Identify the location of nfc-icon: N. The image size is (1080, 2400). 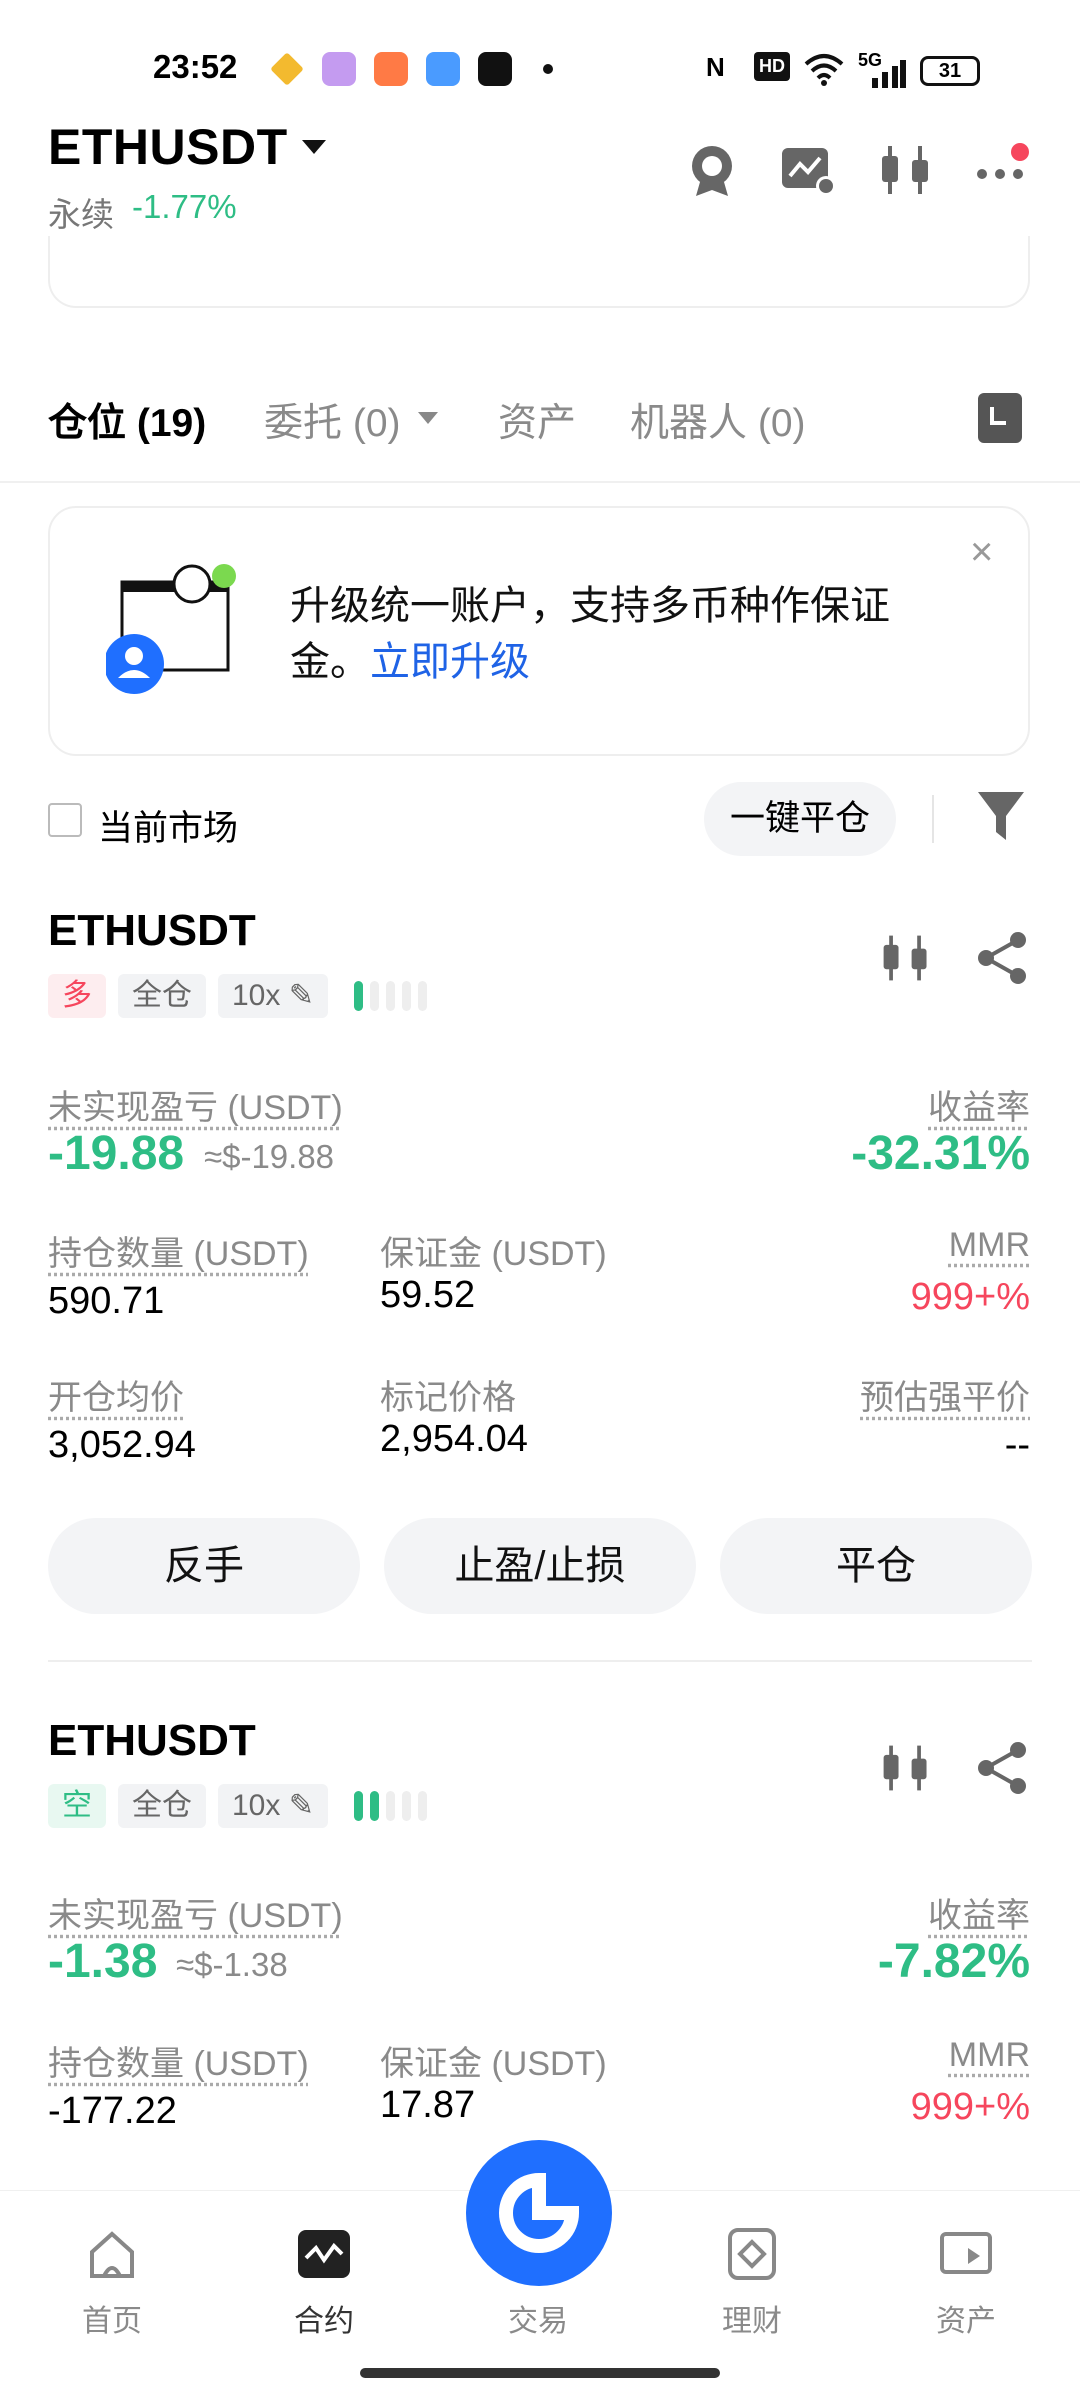
(715, 67).